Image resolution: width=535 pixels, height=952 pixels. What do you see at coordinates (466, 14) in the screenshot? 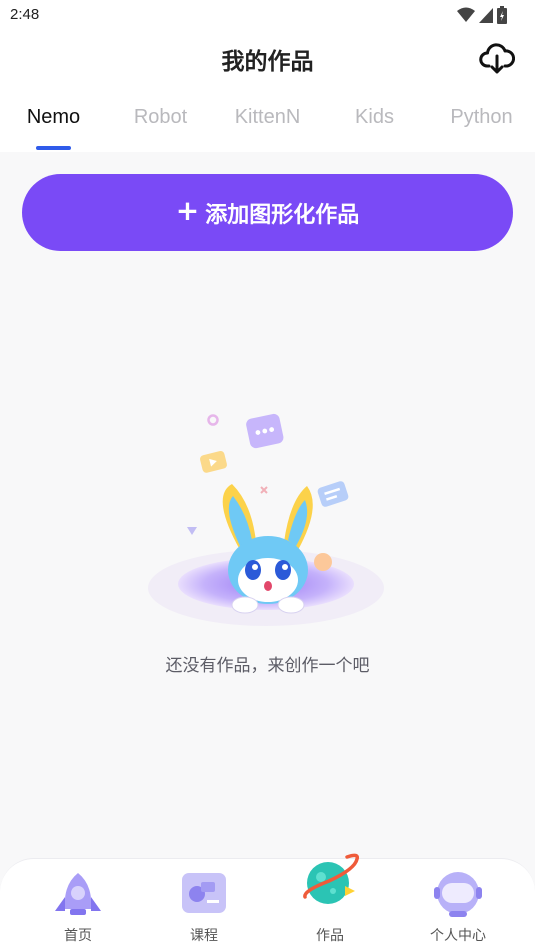
I see `wifi-icon` at bounding box center [466, 14].